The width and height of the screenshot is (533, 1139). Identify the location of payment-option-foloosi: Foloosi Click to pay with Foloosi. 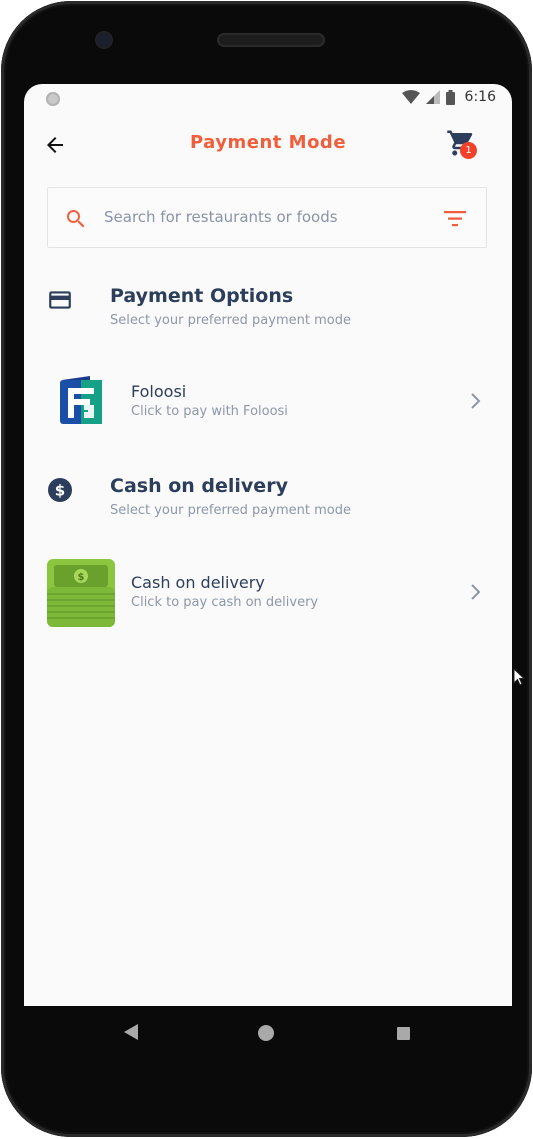
(268, 401).